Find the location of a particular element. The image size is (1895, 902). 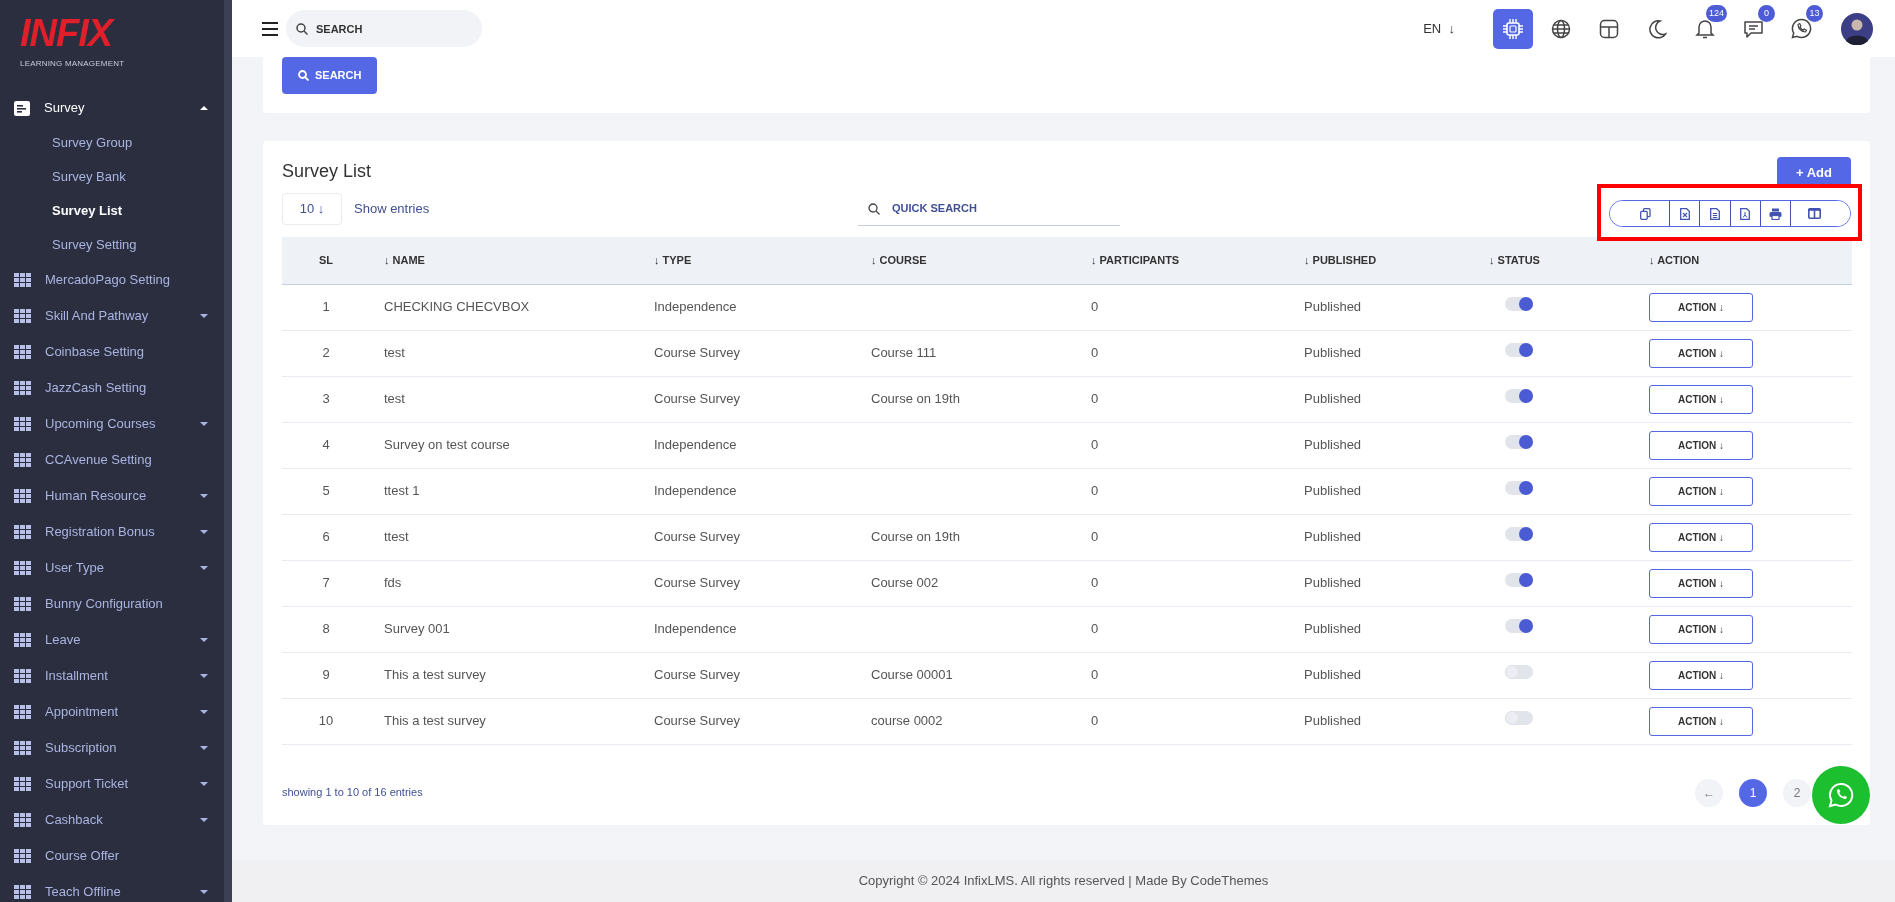

sidebar-item: Bunny Configuration is located at coordinates (112, 604).